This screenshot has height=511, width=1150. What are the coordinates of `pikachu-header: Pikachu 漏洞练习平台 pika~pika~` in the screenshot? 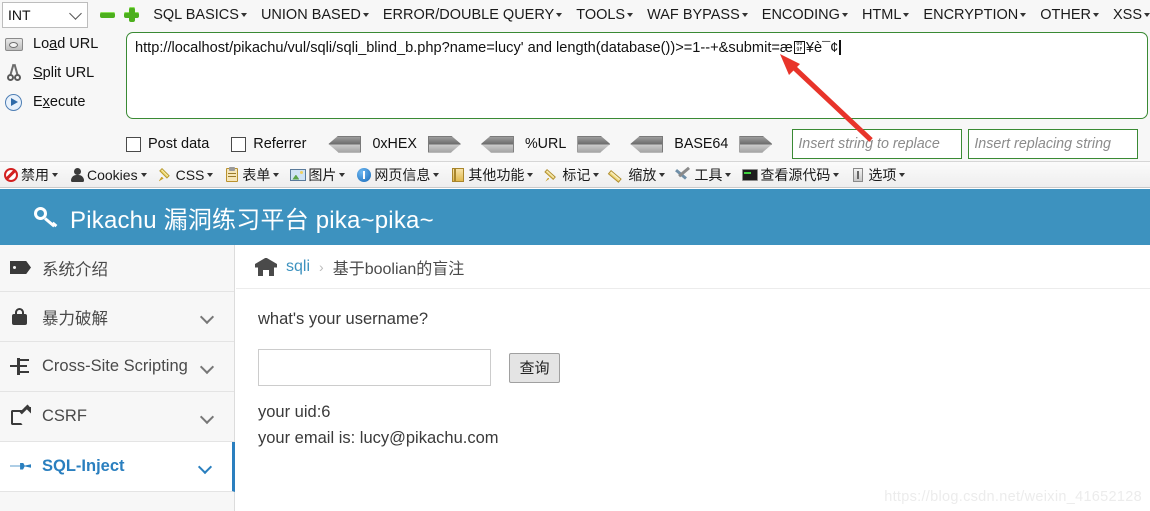 It's located at (575, 217).